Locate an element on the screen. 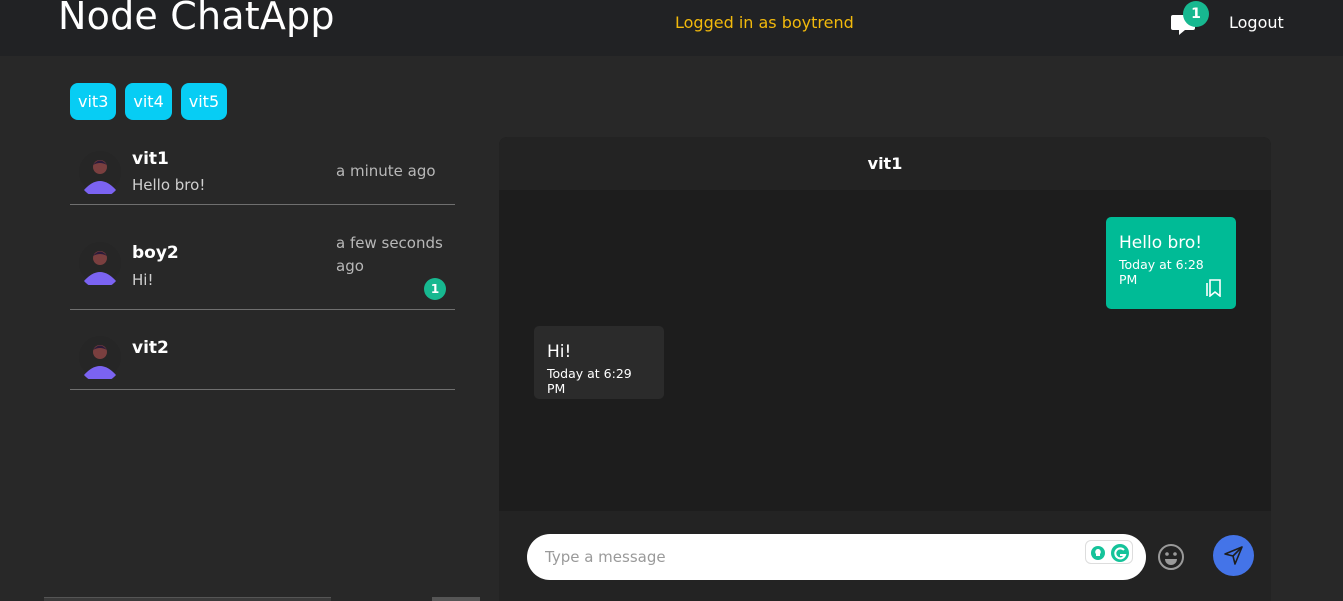 This screenshot has width=1343, height=601. message-text: Hi! is located at coordinates (559, 352).